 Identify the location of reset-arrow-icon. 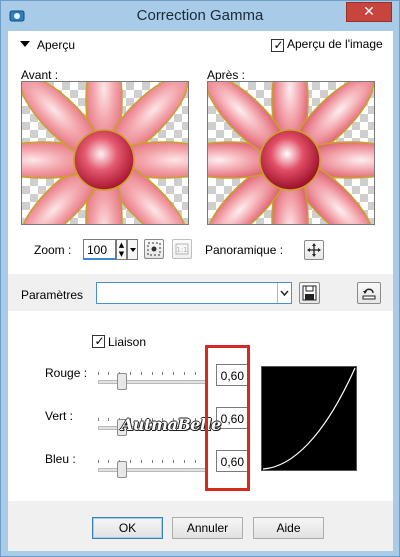
(369, 294).